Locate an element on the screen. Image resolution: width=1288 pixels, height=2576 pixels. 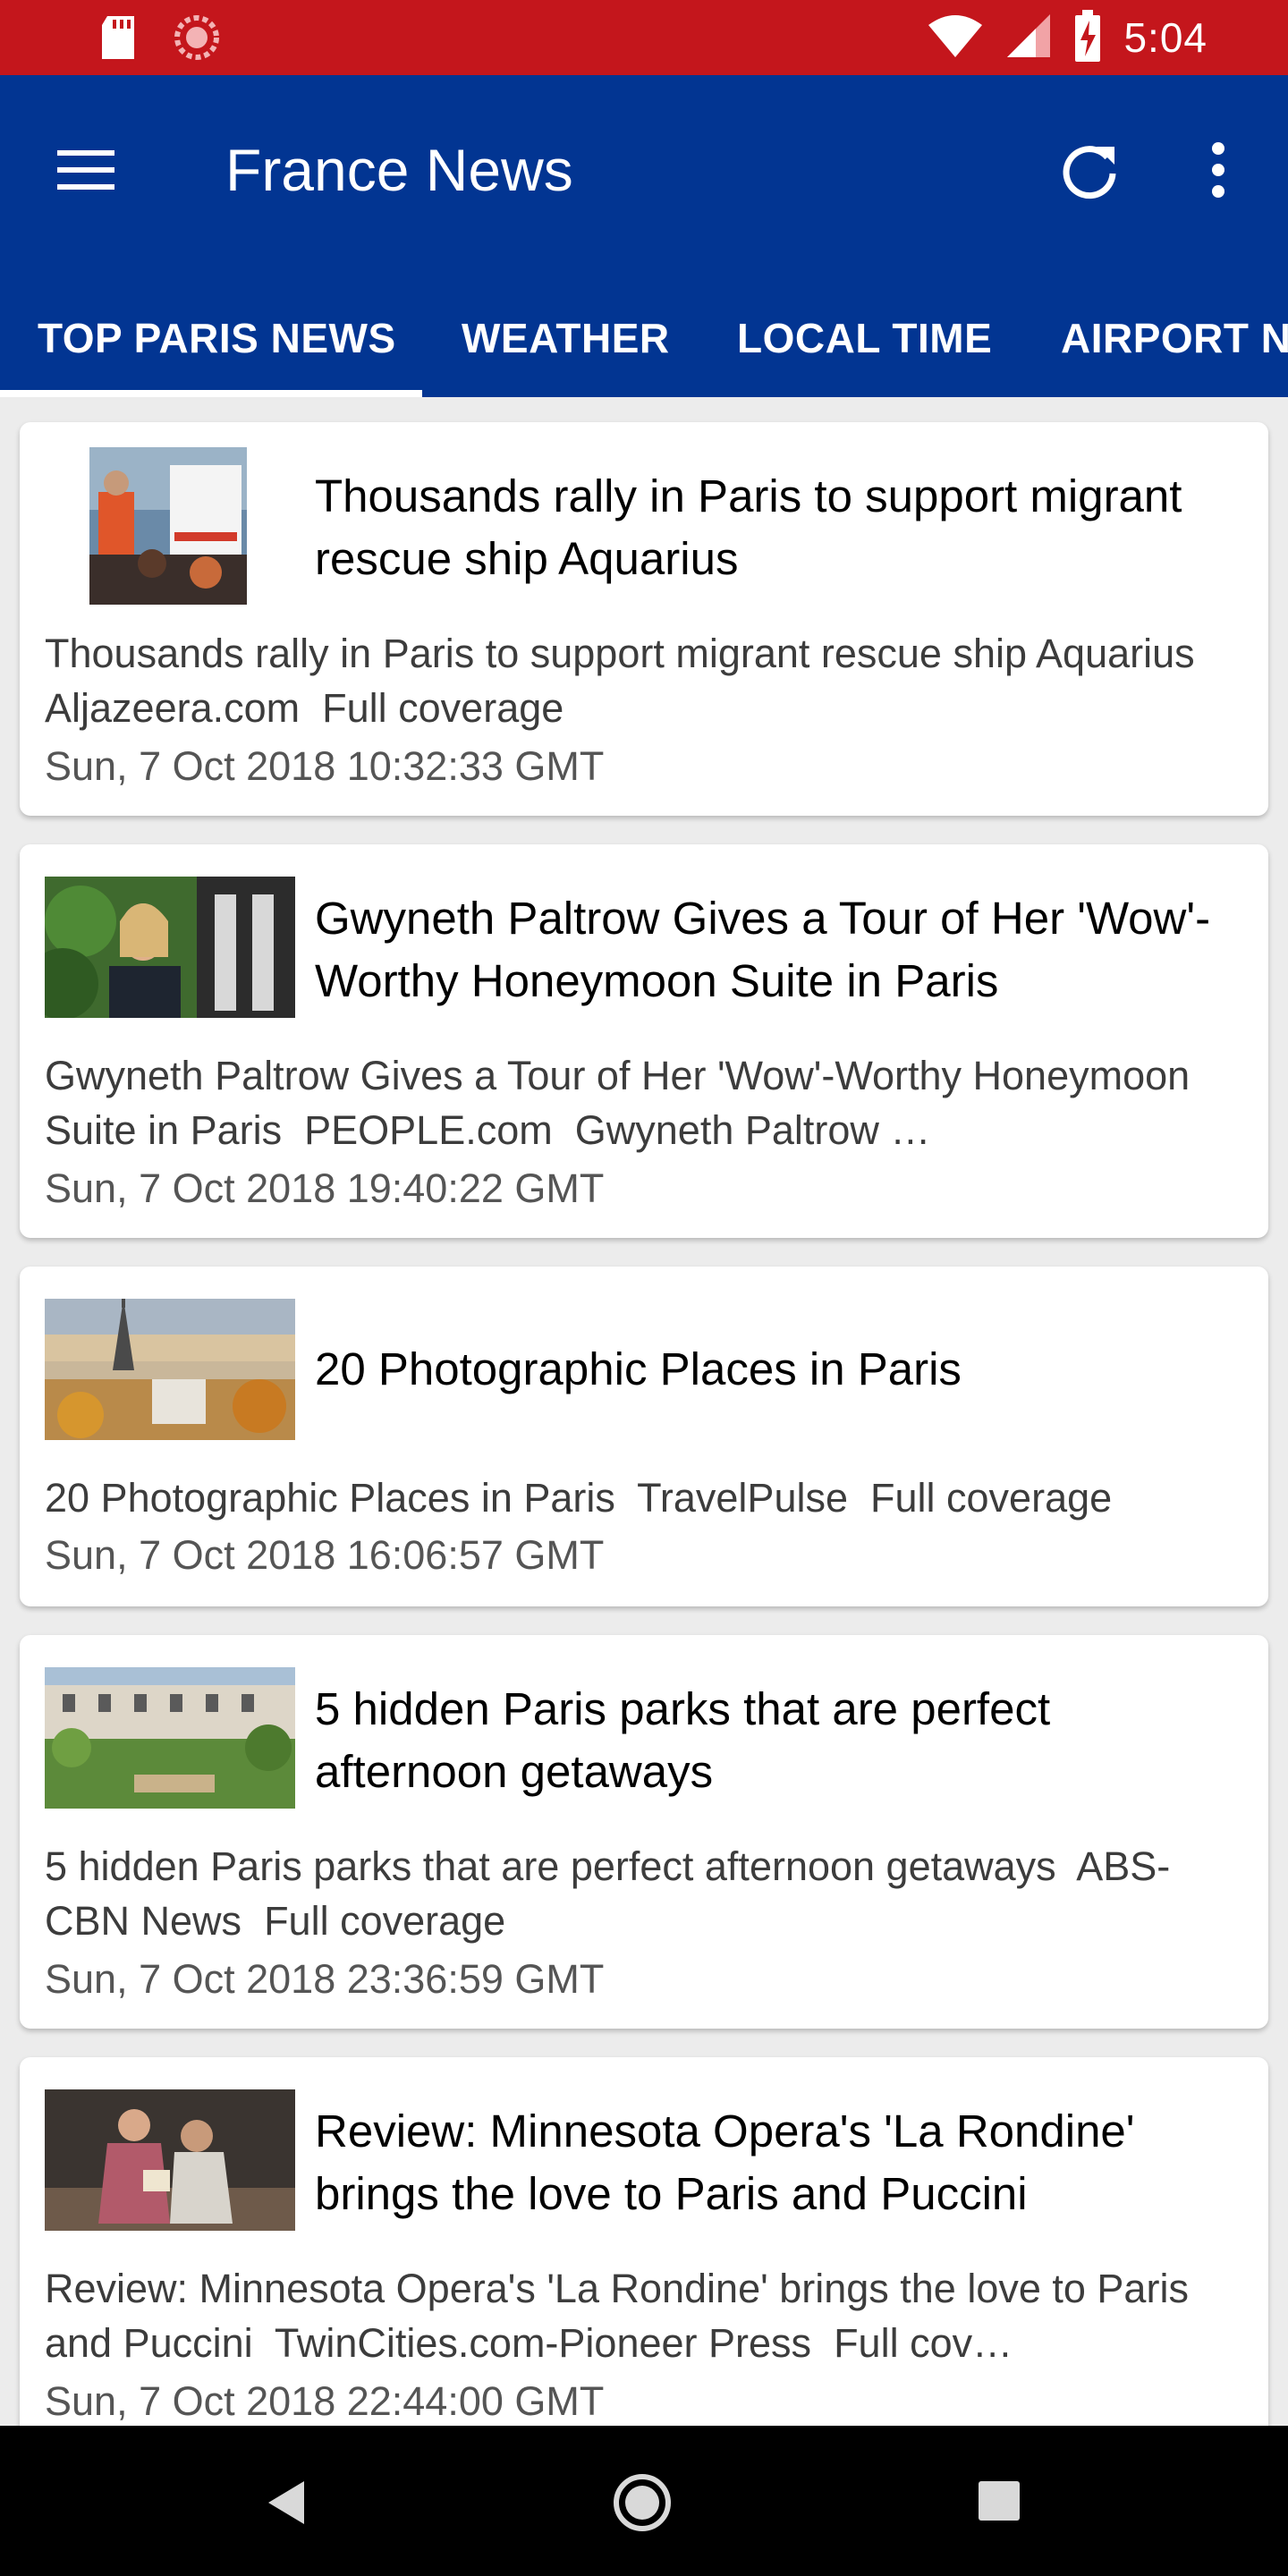
battery-charging-icon is located at coordinates (1087, 37).